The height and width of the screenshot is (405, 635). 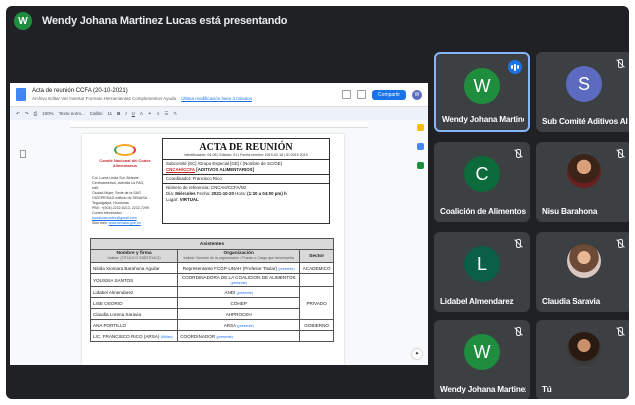 I want to click on font-size: 11, so click(x=109, y=113).